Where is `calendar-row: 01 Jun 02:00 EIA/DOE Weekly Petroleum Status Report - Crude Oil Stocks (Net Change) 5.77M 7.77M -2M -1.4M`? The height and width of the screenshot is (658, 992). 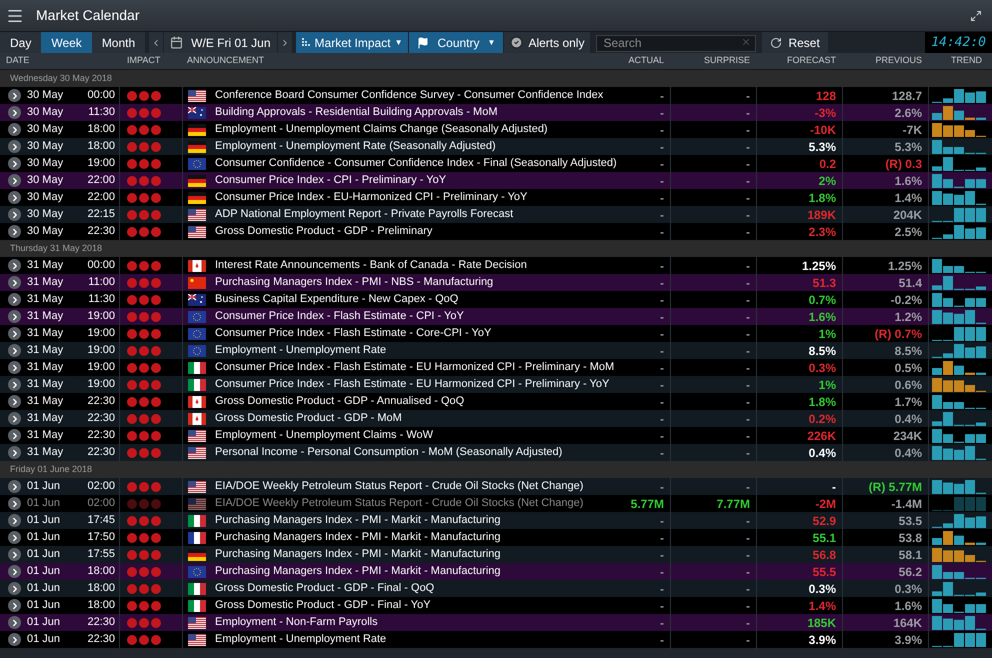 calendar-row: 01 Jun 02:00 EIA/DOE Weekly Petroleum Status Report - Crude Oil Stocks (Net Change) 5.77M 7.77M -2M -1.4M is located at coordinates (496, 503).